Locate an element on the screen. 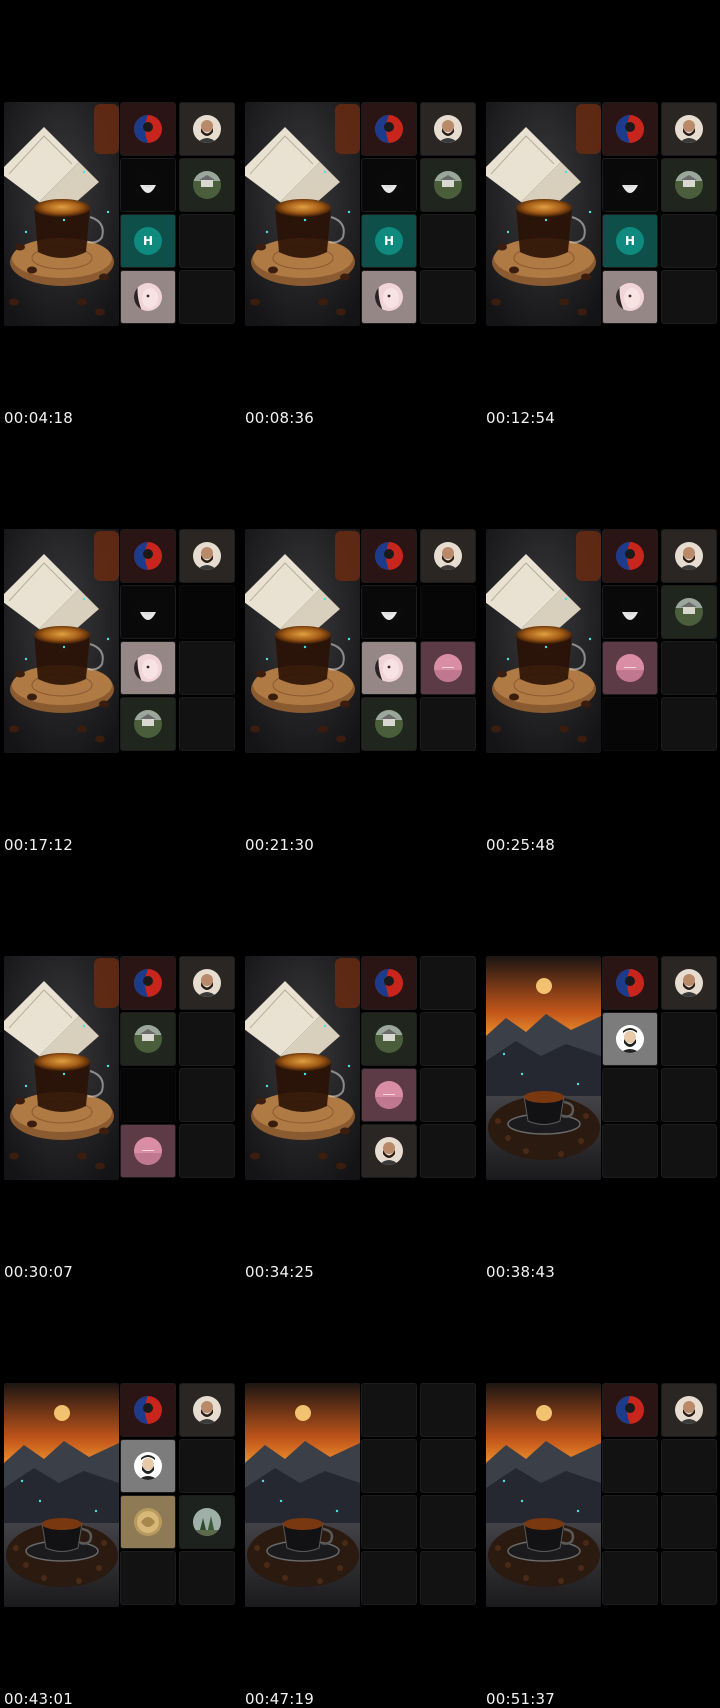 The image size is (720, 1708). frame-timestamp: 00:12:54 is located at coordinates (520, 418).